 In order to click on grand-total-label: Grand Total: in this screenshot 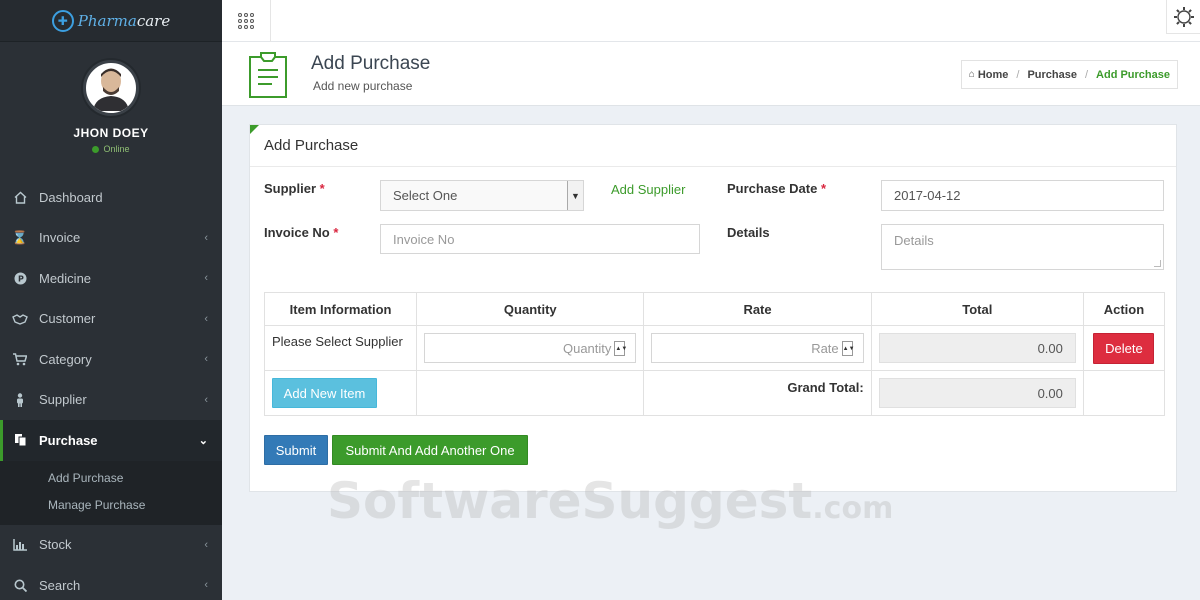, I will do `click(757, 393)`.